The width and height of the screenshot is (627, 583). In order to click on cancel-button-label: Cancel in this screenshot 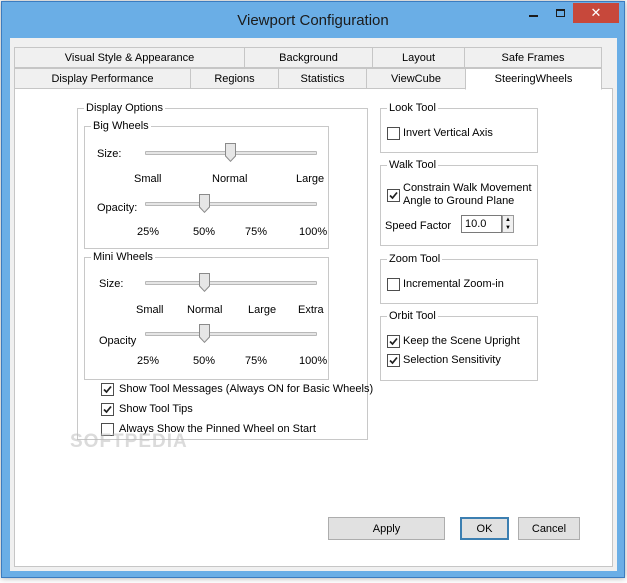, I will do `click(549, 528)`.